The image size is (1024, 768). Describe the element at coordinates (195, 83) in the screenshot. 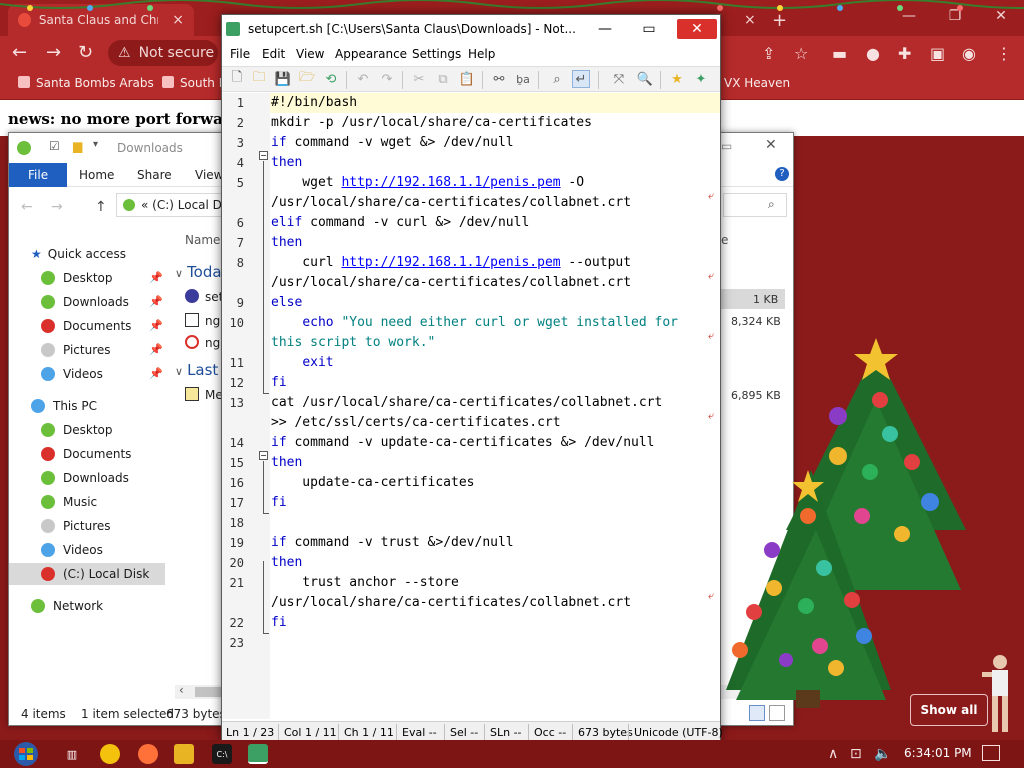

I see `bookmark-item: South H` at that location.